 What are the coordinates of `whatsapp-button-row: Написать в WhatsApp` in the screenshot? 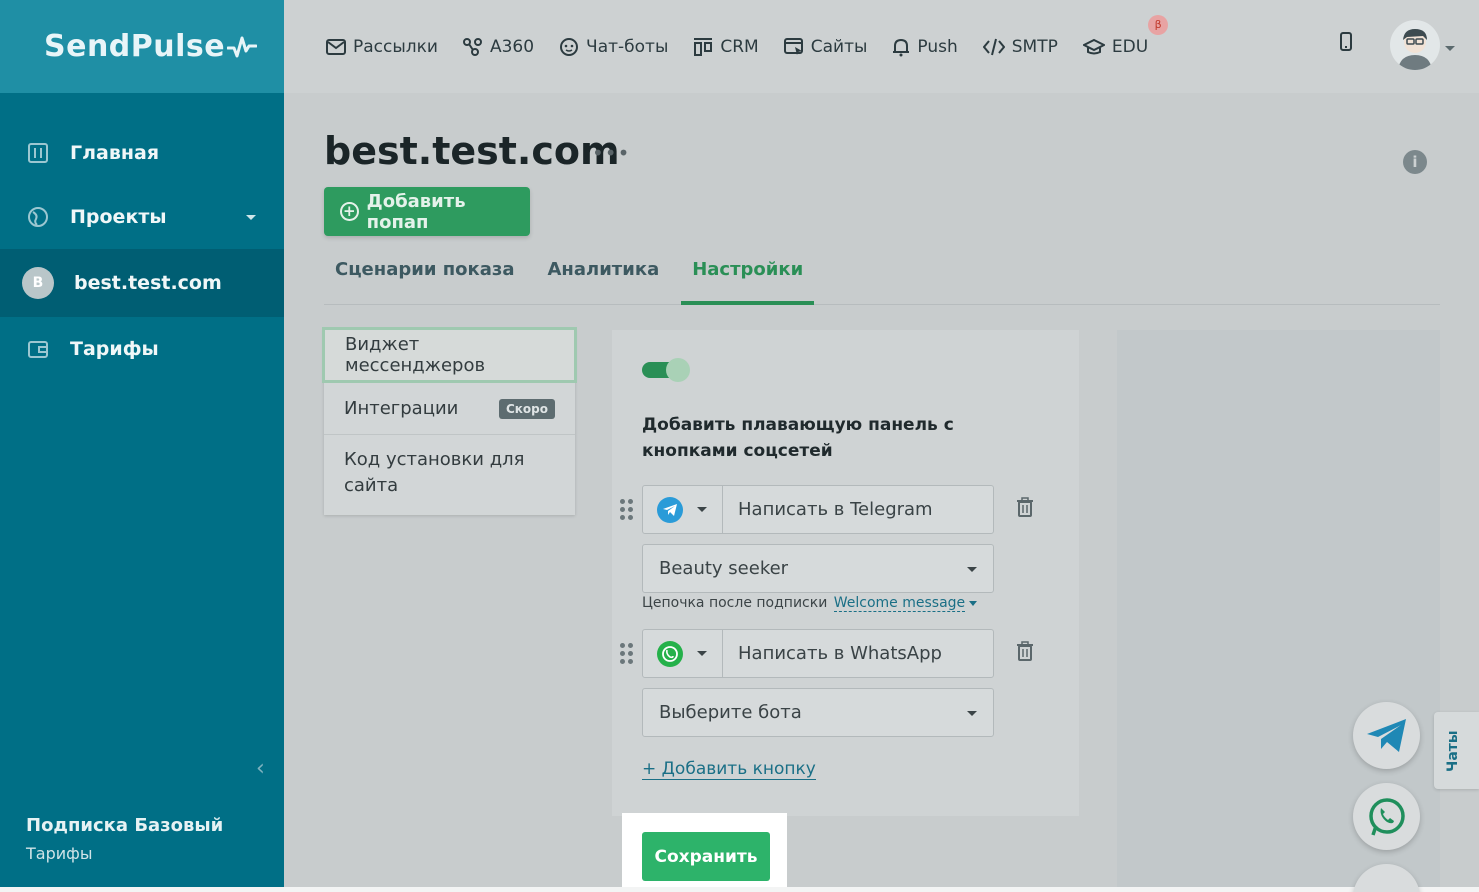 It's located at (818, 653).